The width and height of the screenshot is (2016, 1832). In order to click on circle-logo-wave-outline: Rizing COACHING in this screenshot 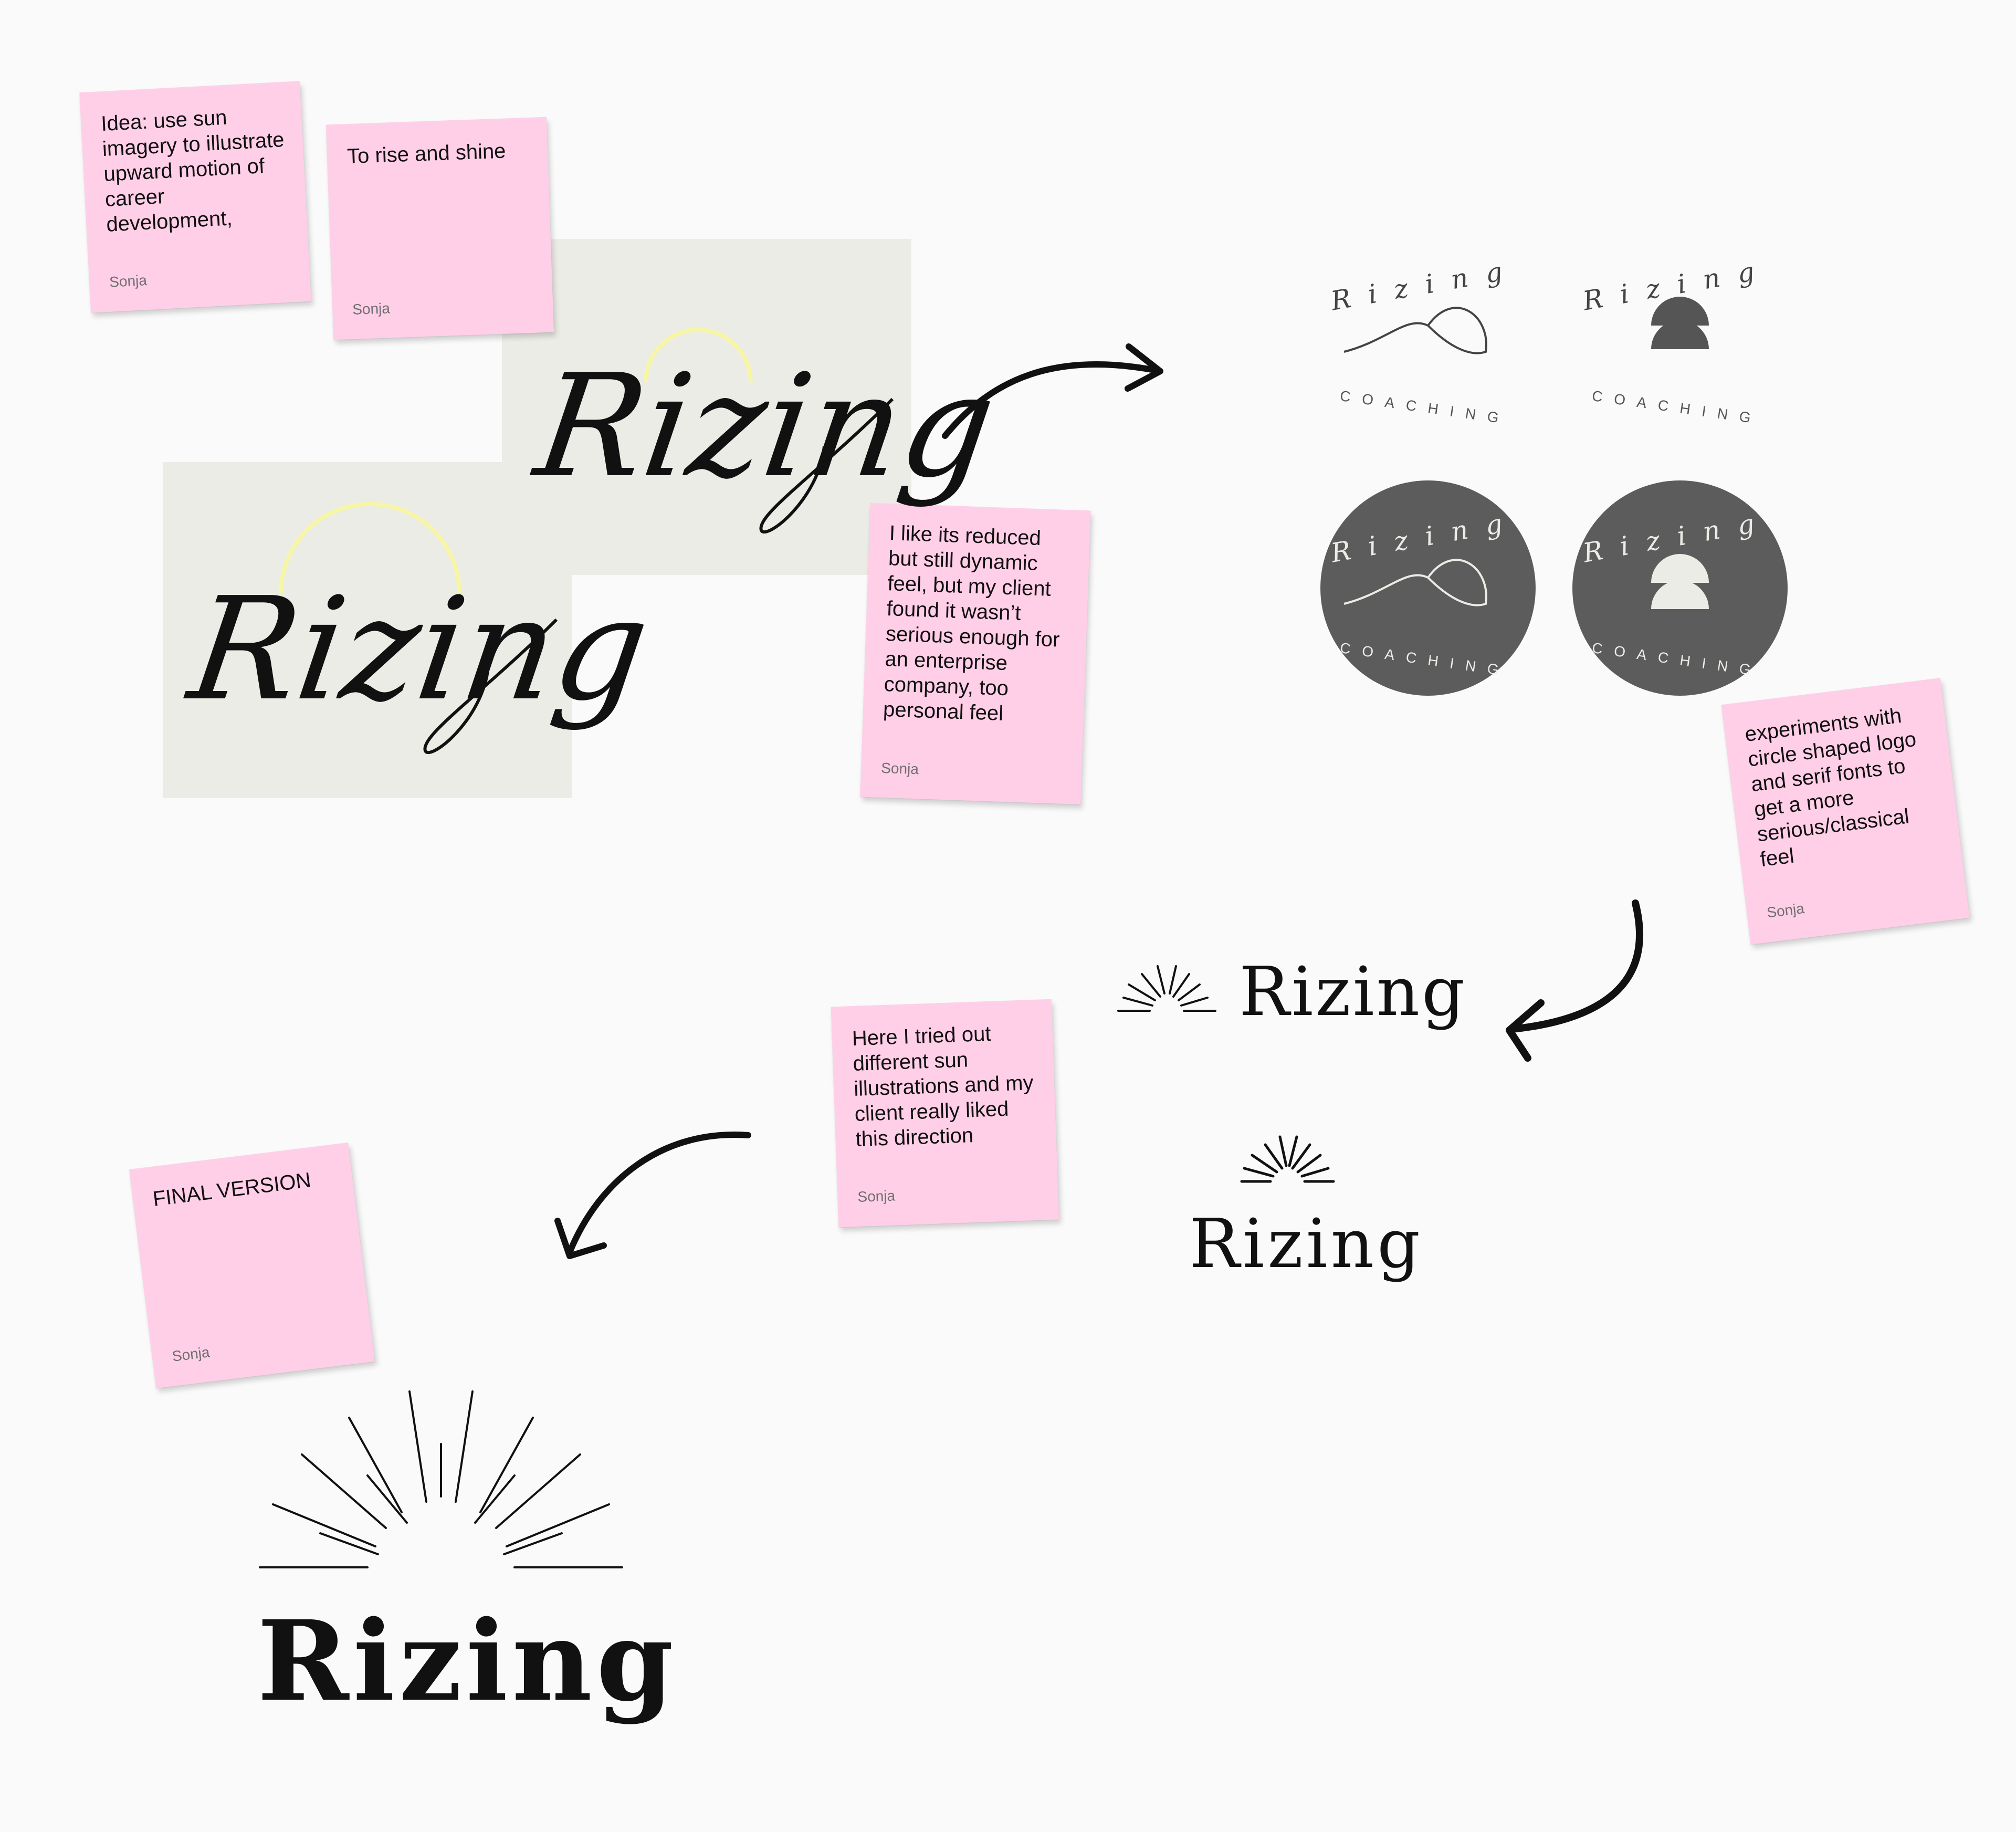, I will do `click(1425, 340)`.